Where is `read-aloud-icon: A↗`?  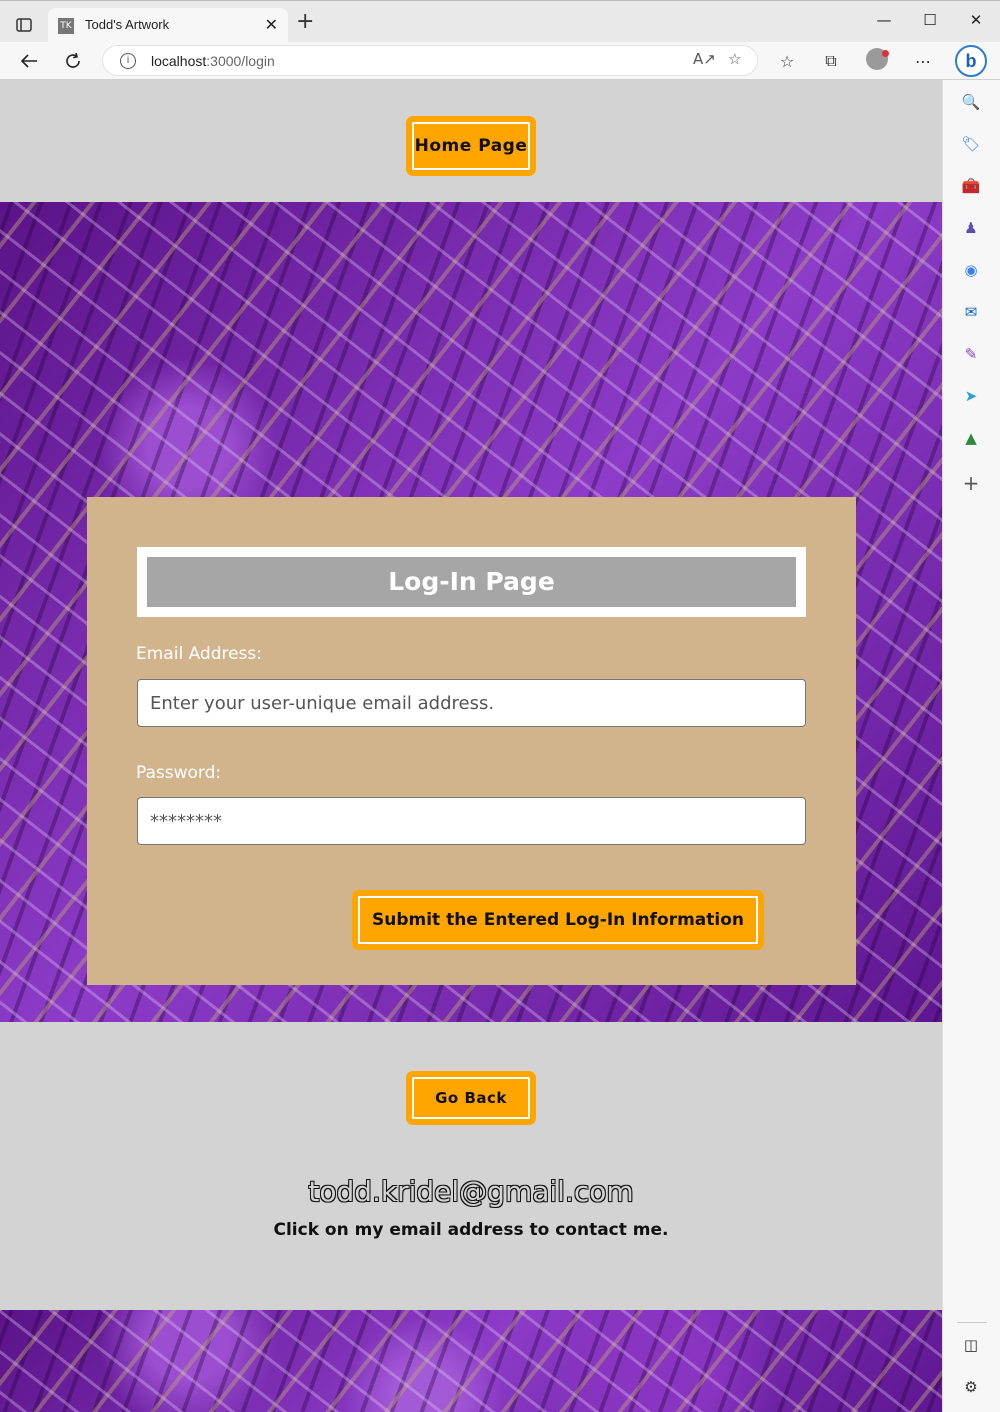
read-aloud-icon: A↗ is located at coordinates (704, 59).